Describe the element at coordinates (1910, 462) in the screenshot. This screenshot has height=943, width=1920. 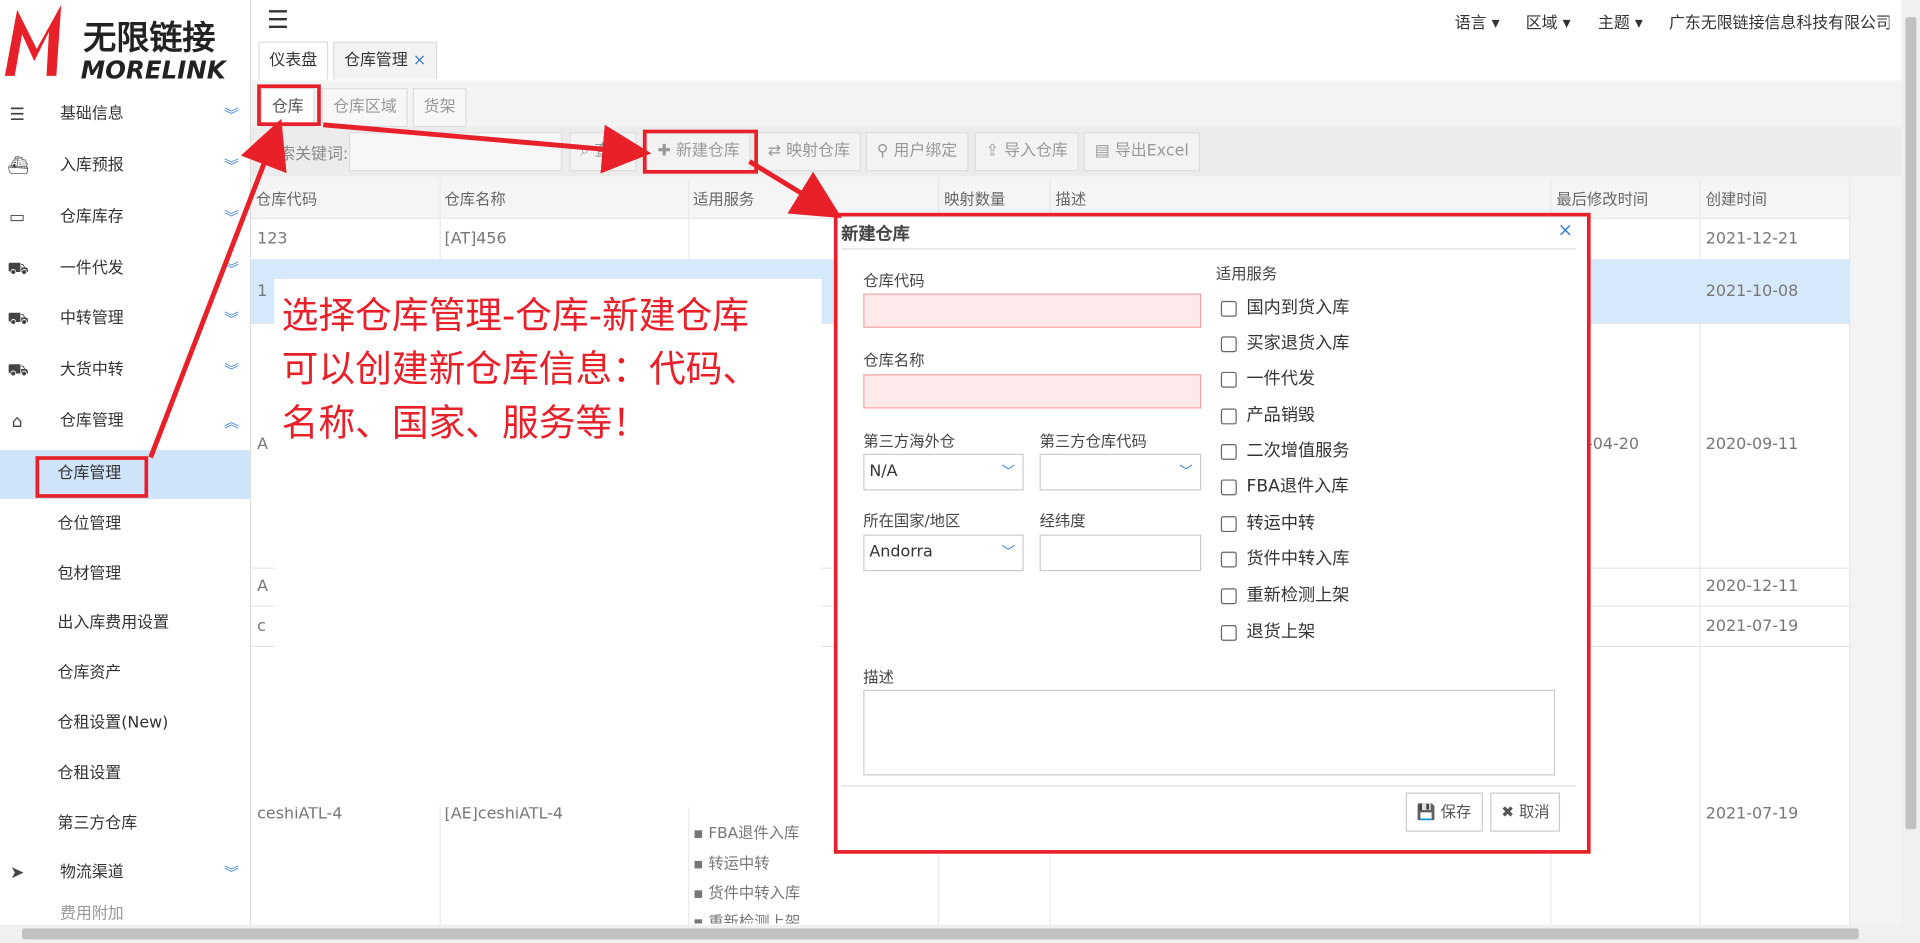
I see `vertical-scrollbar` at that location.